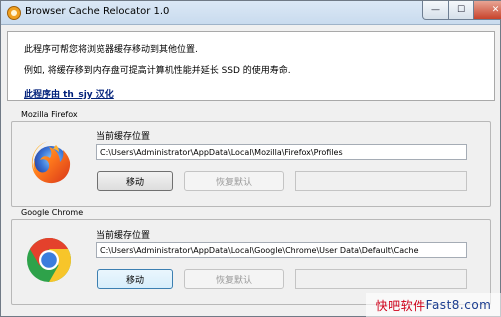 The width and height of the screenshot is (501, 317). I want to click on watermark-chinese: 快吧软件, so click(400, 305).